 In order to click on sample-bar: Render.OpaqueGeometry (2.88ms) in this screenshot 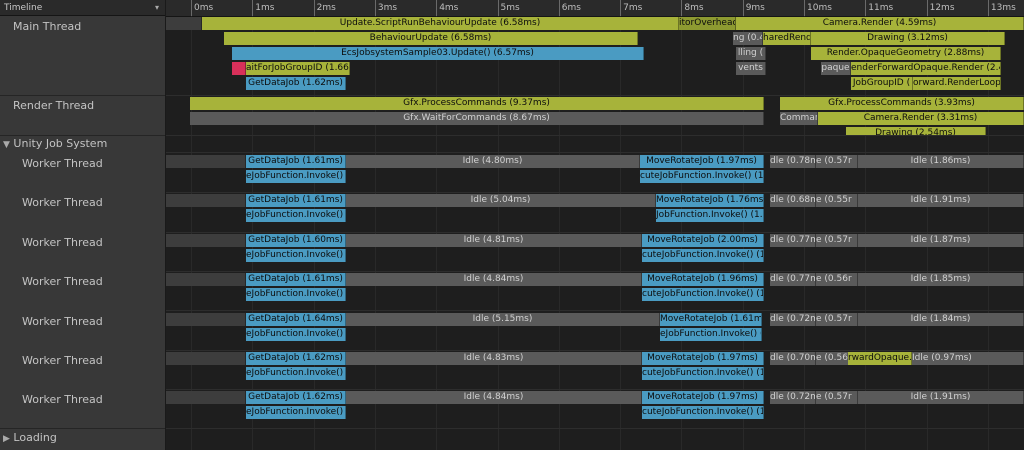, I will do `click(906, 53)`.